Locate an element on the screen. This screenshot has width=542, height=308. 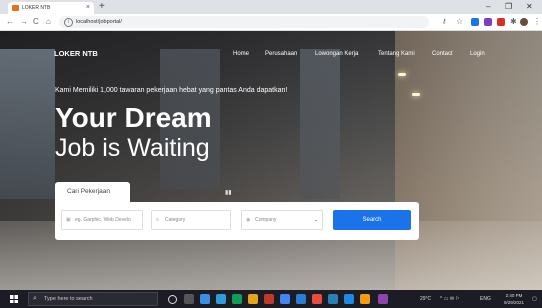
url-input: i localhost/jobportal/ is located at coordinates (244, 22).